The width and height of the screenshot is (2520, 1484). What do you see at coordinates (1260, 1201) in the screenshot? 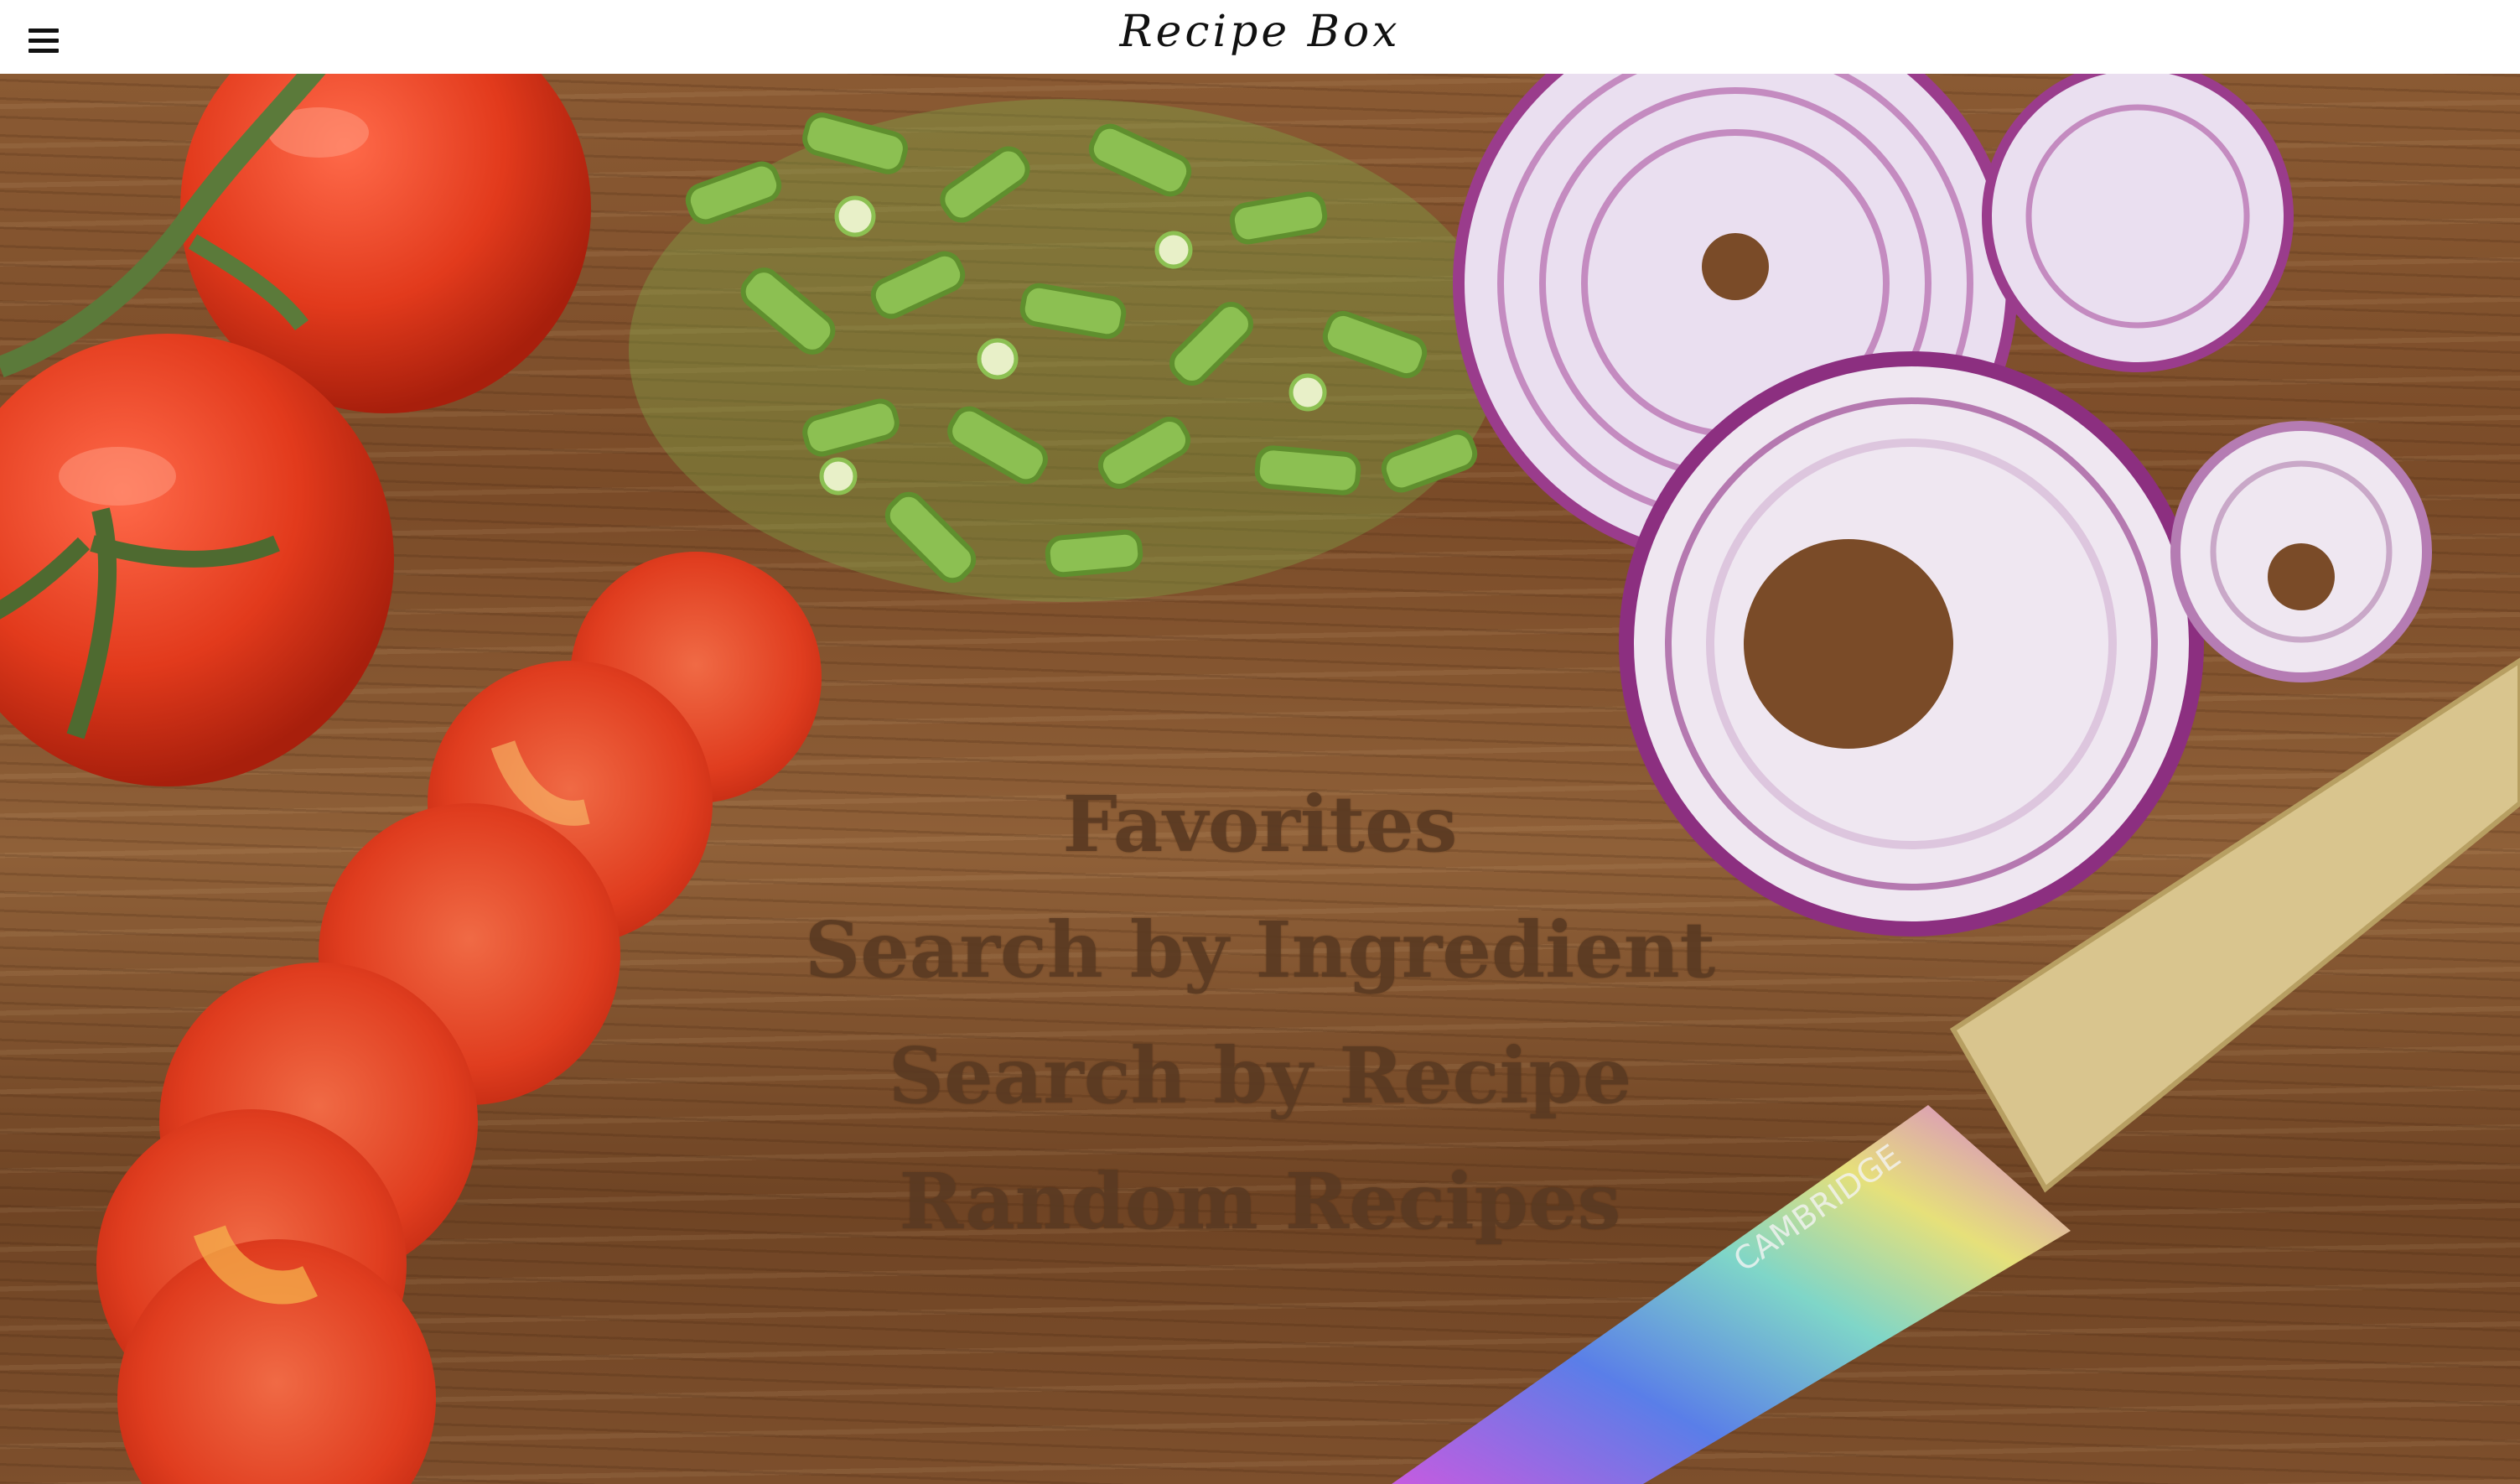
I see `menu-item-random-recipes: Random Recipes` at bounding box center [1260, 1201].